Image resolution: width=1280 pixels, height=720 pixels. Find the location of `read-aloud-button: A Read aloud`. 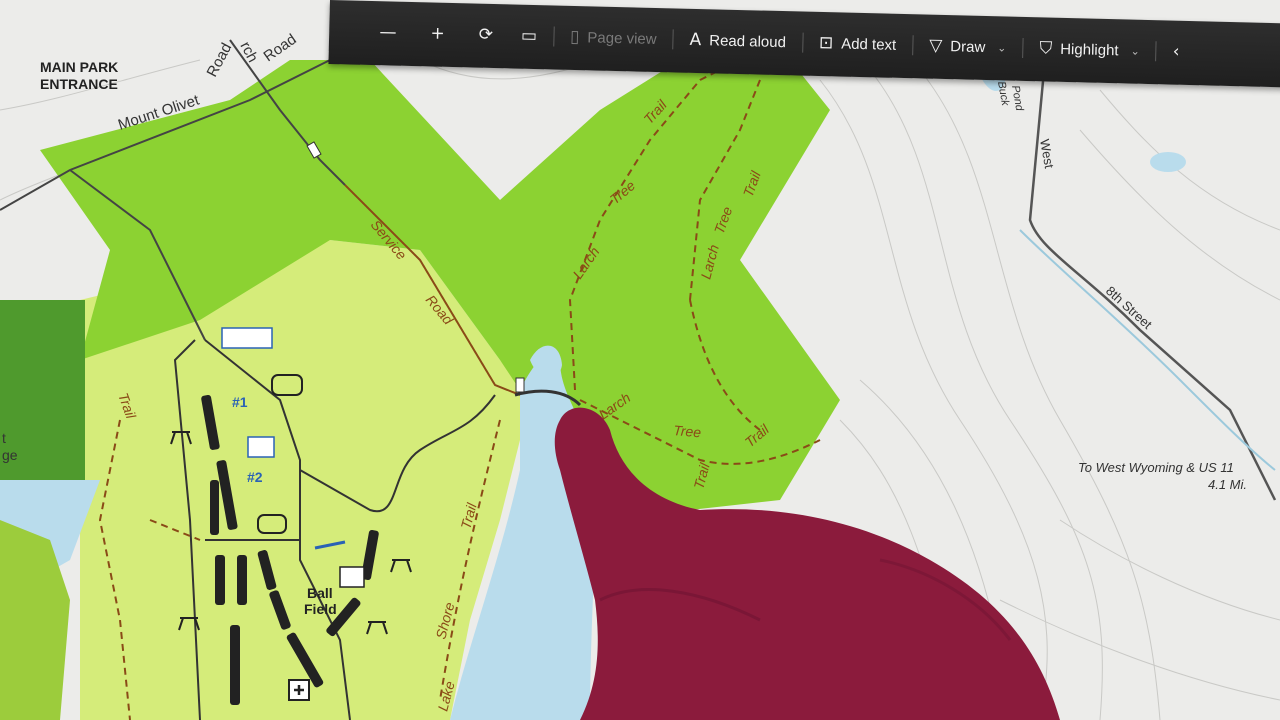

read-aloud-button: A Read aloud is located at coordinates (737, 41).